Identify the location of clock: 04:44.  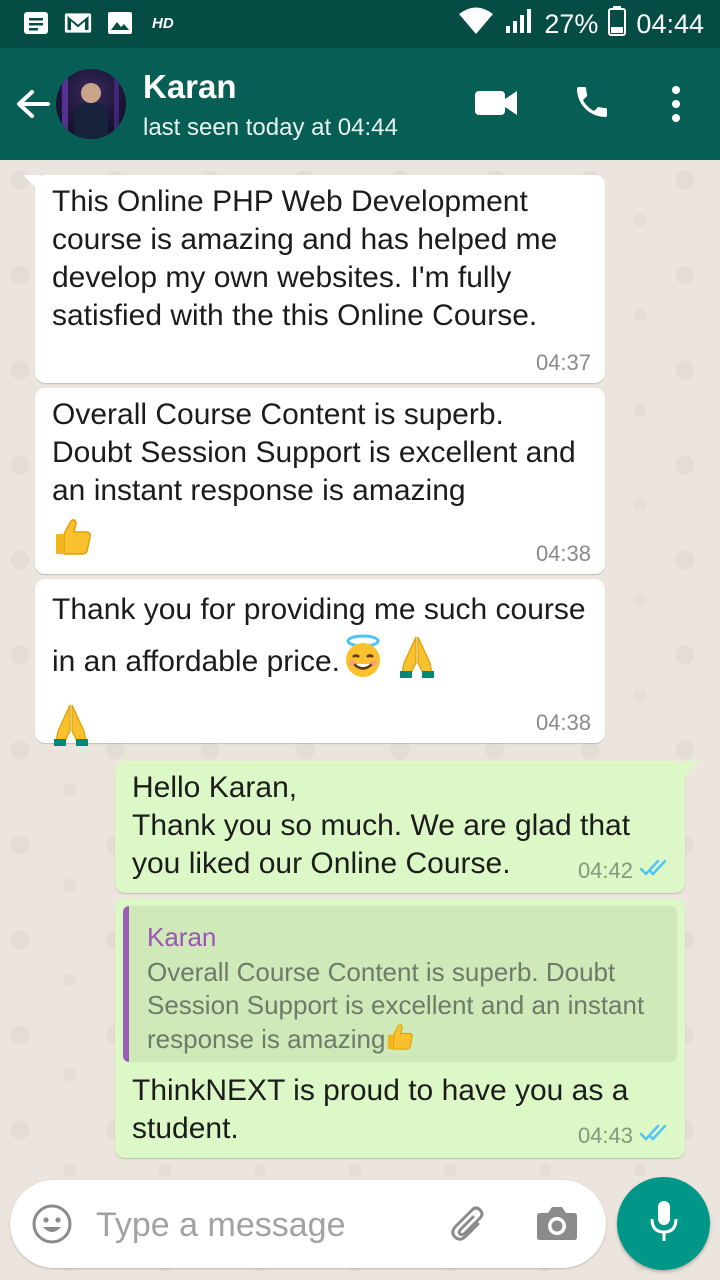
(670, 24).